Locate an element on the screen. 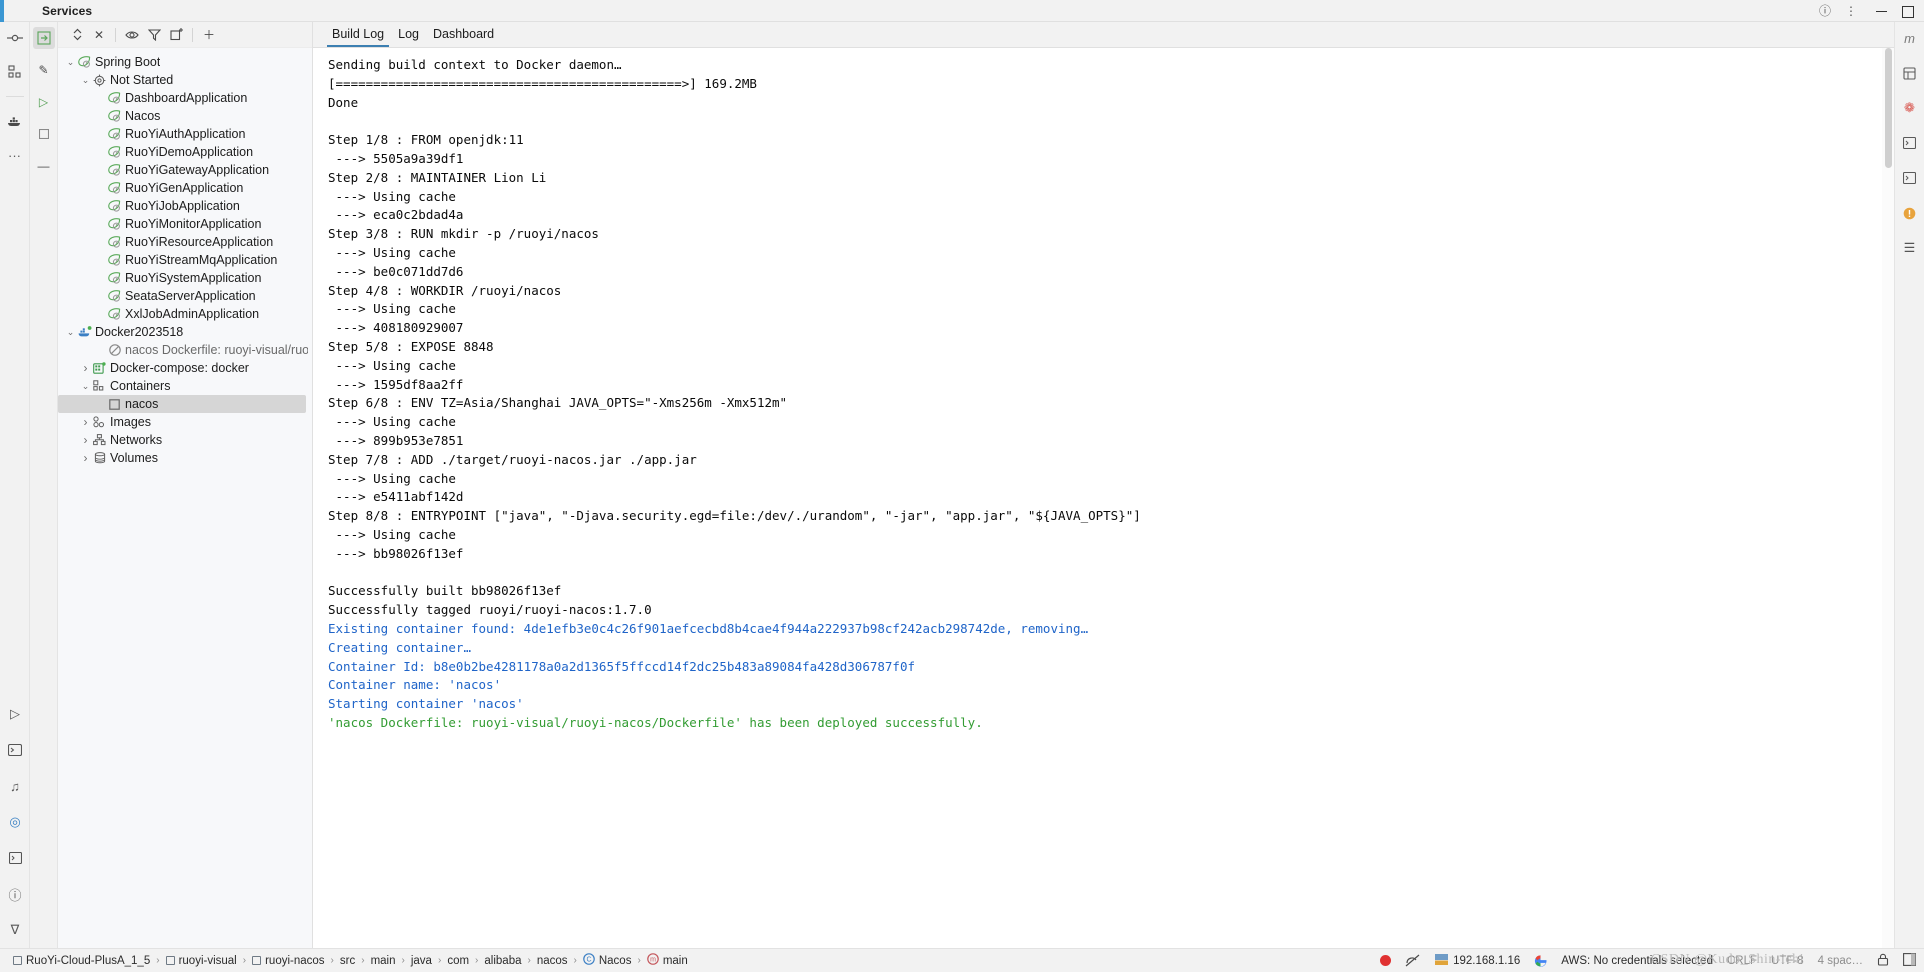  maximize-icon is located at coordinates (1908, 11).